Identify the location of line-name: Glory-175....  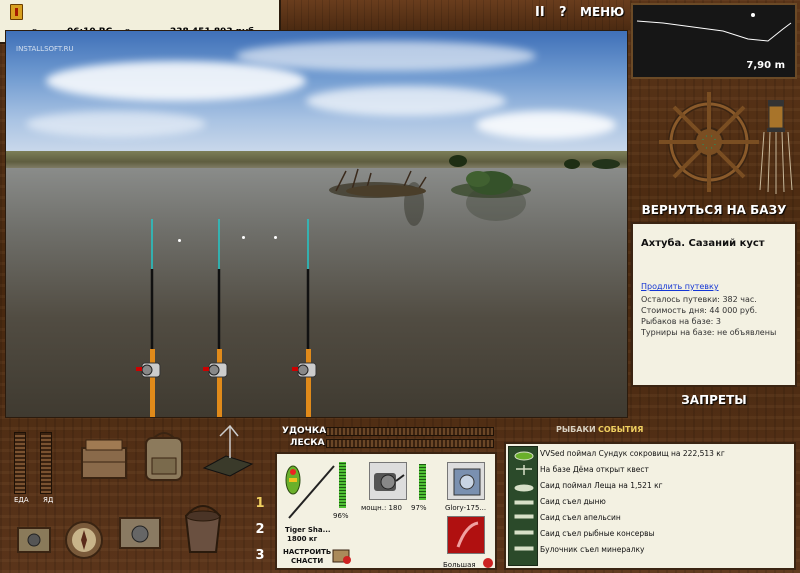
(466, 508).